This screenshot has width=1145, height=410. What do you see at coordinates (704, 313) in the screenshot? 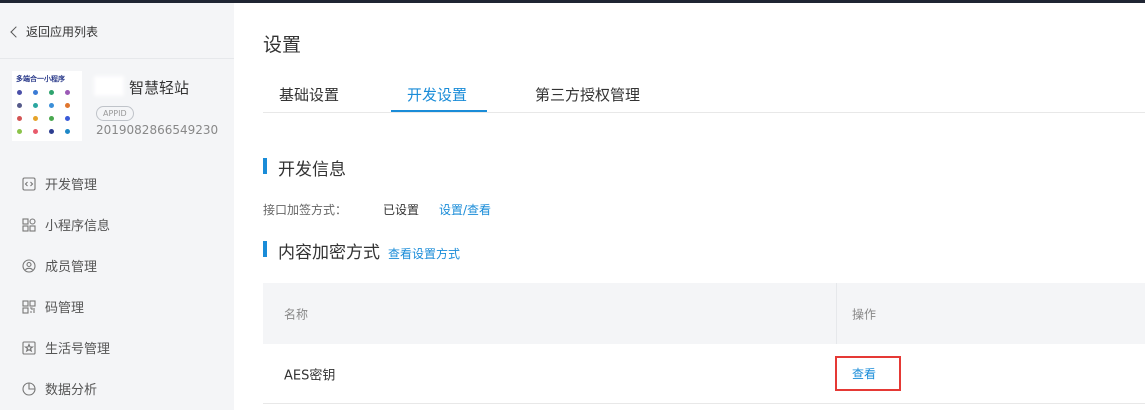
I see `table-header: 名称 操作` at bounding box center [704, 313].